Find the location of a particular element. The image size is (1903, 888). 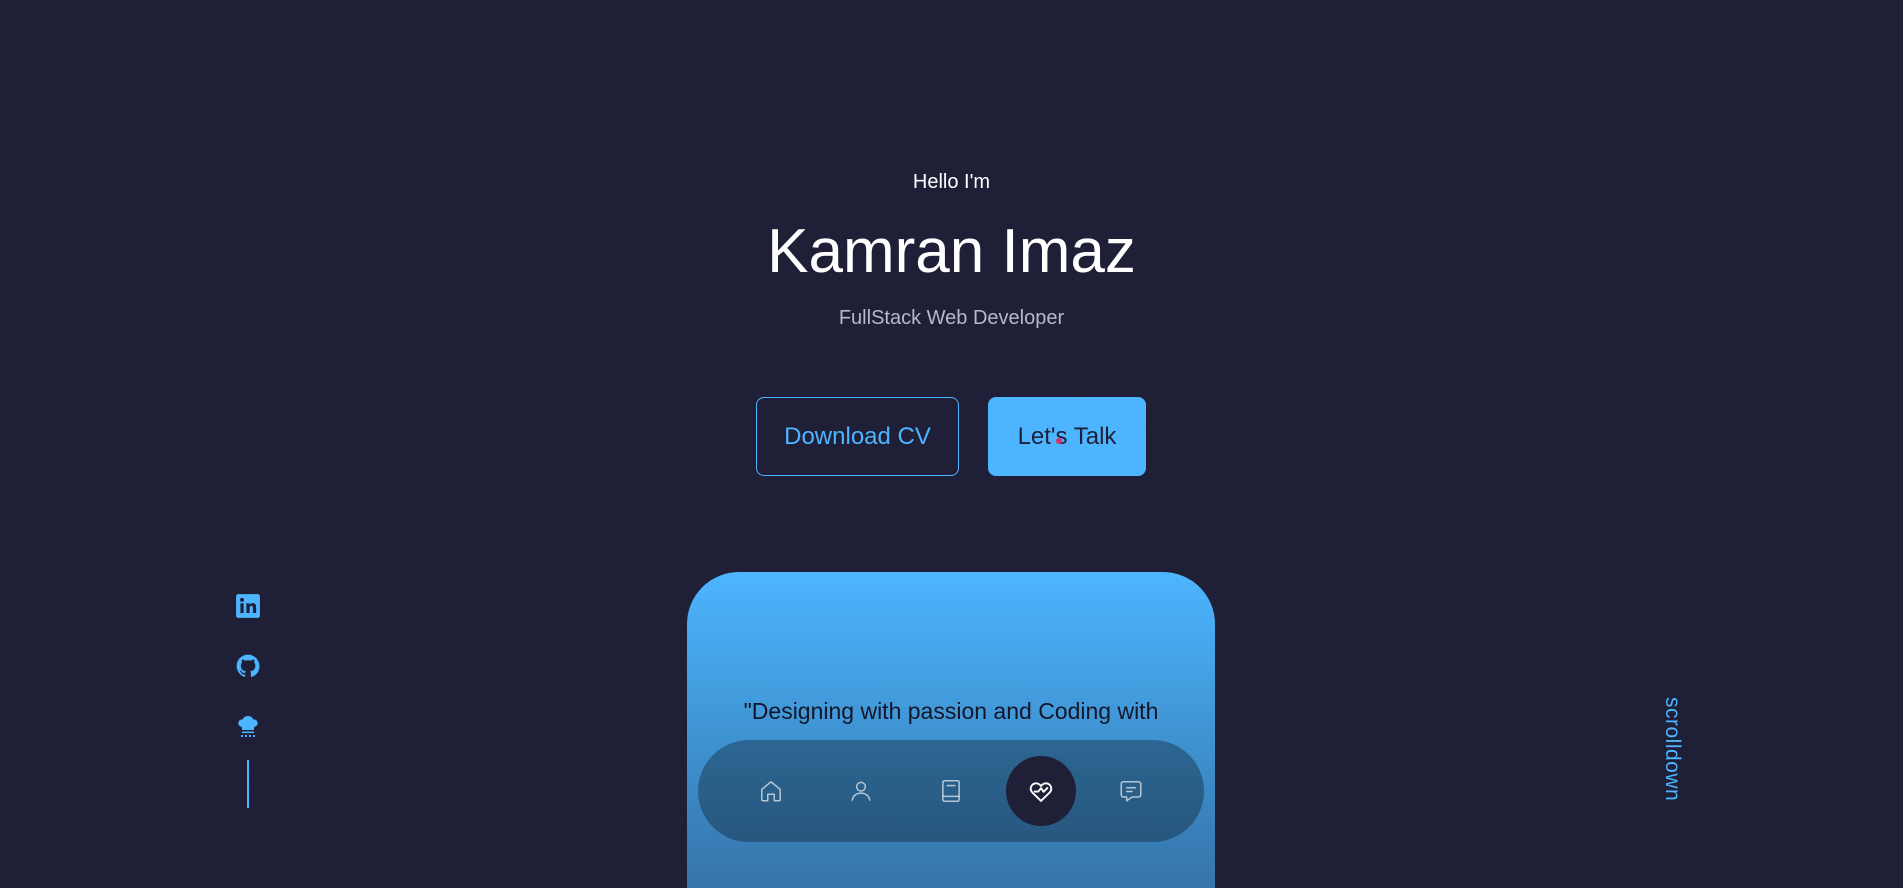

user-icon is located at coordinates (861, 791).